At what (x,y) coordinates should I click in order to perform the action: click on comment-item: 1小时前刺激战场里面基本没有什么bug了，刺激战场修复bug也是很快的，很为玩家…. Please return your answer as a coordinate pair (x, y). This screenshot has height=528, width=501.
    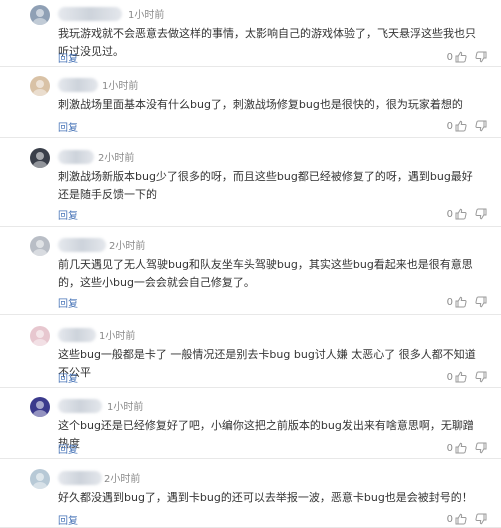
    Looking at the image, I should click on (250, 107).